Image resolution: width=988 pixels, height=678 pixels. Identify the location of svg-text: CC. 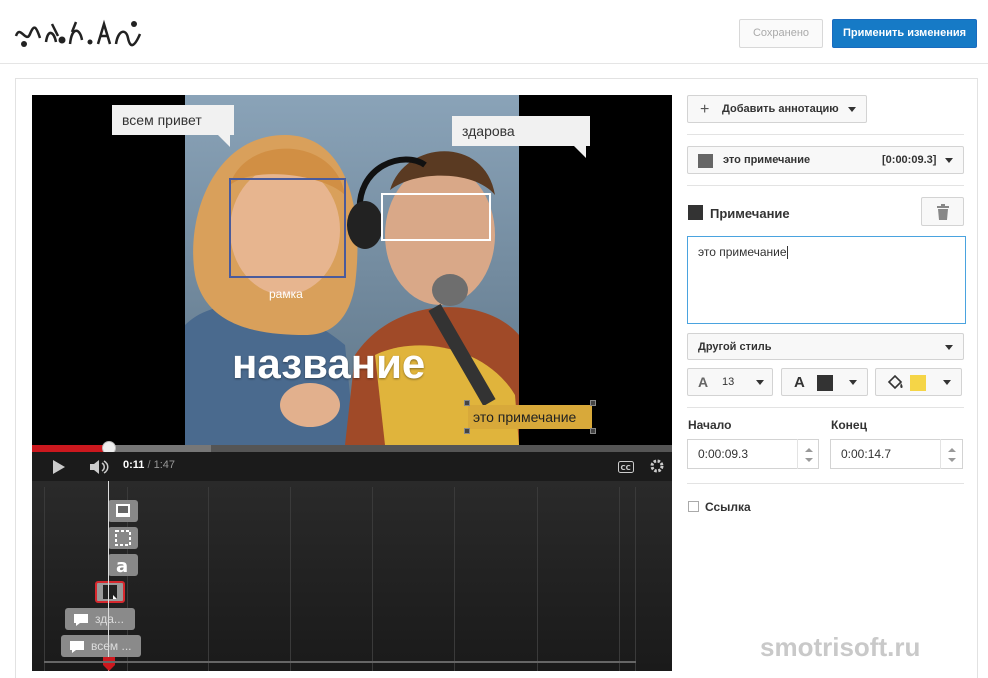
(626, 468).